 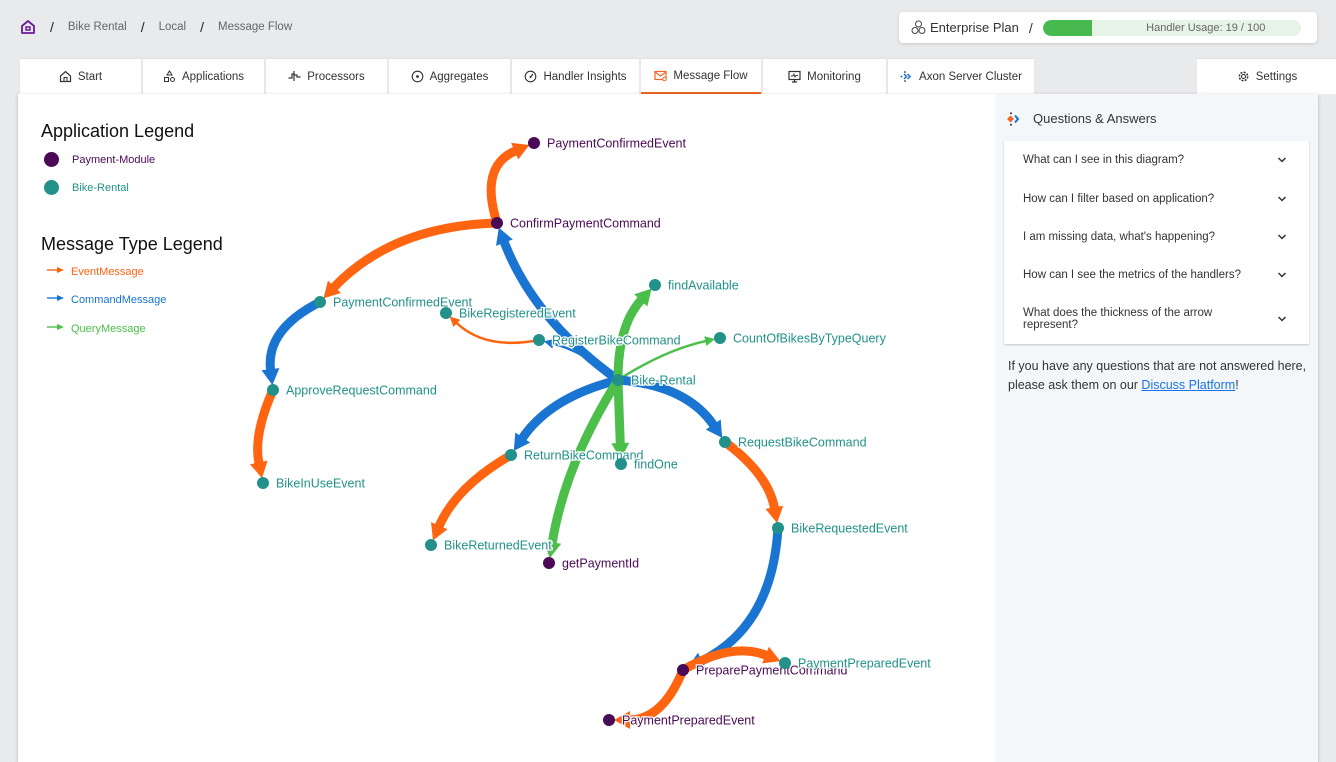 What do you see at coordinates (600, 564) in the screenshot?
I see `node-label: getPaymentId` at bounding box center [600, 564].